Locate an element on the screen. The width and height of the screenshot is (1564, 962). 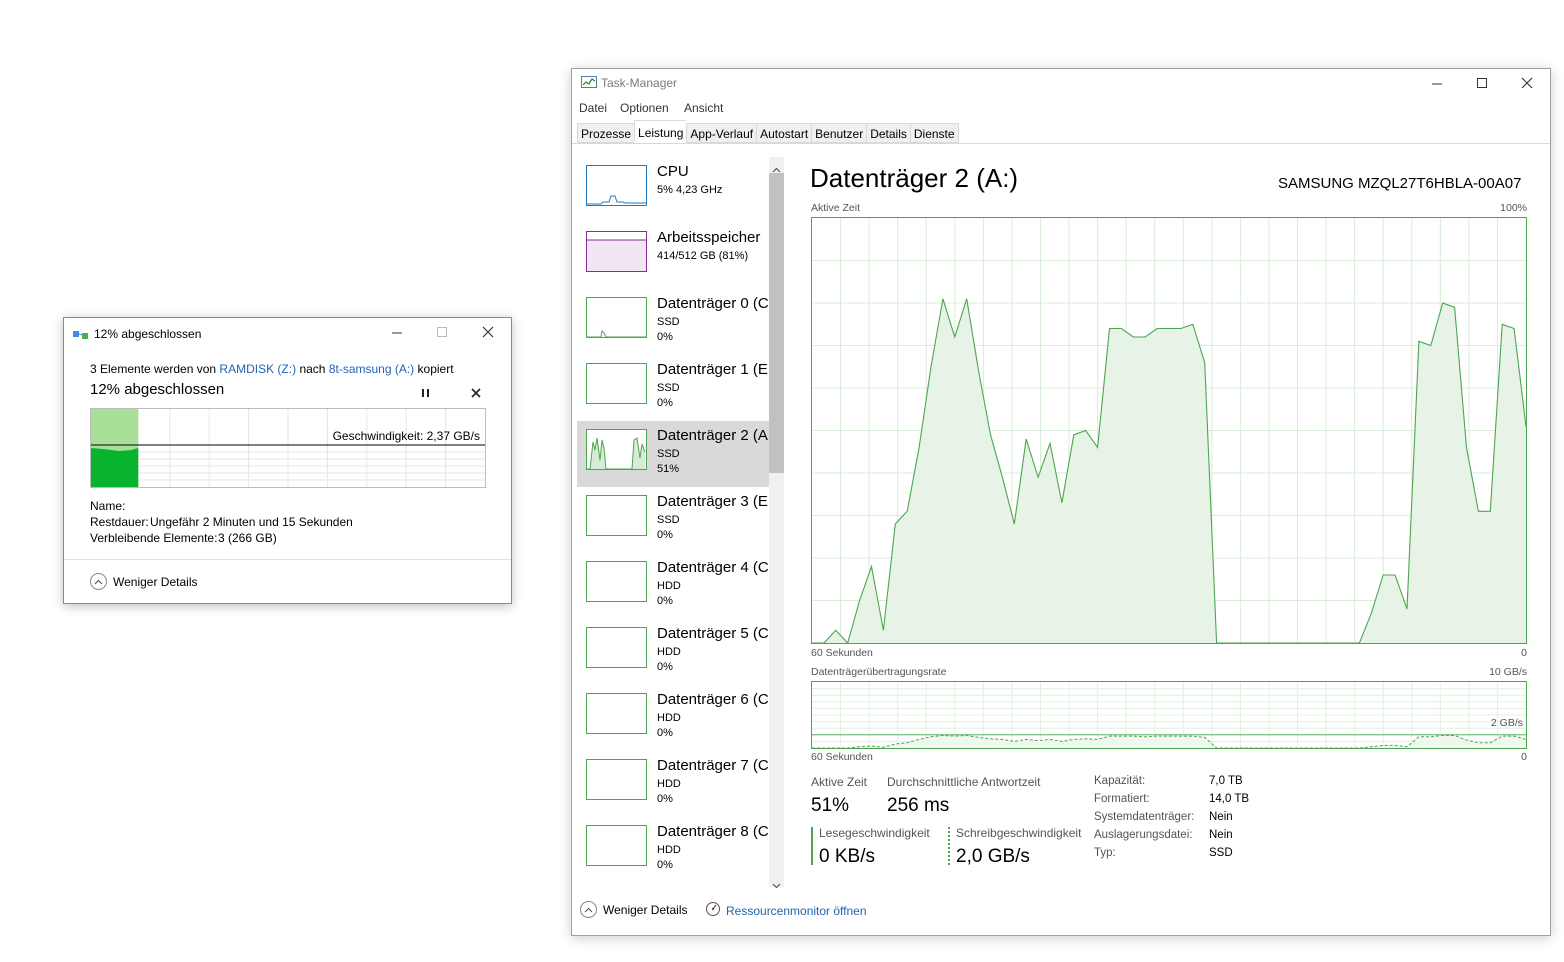
tab-performance: Leistung is located at coordinates (660, 131).